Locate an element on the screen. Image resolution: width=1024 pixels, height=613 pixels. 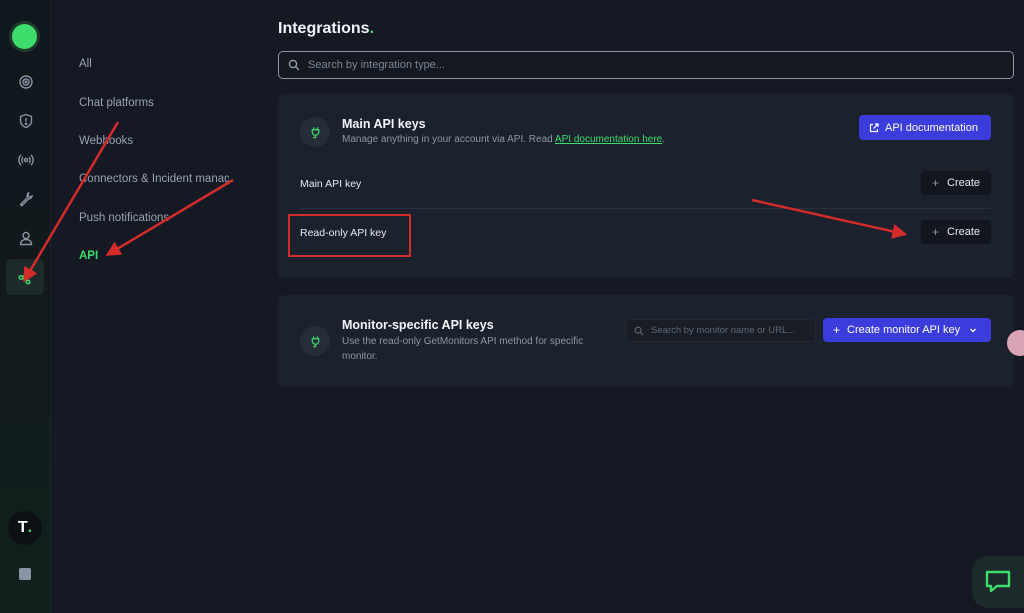
avatar-initial: T is located at coordinates (22, 527).